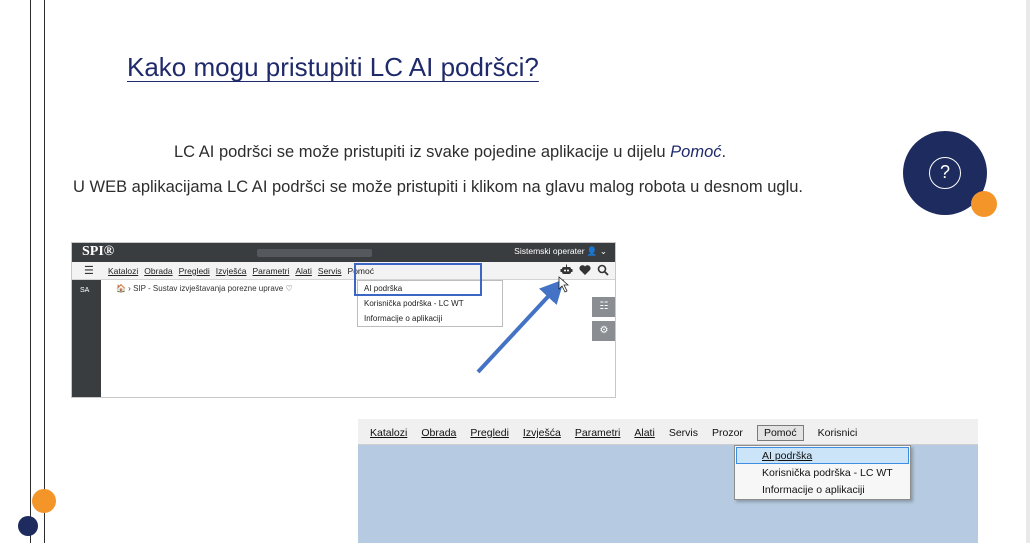 This screenshot has width=1030, height=543. What do you see at coordinates (314, 253) in the screenshot?
I see `blurred-title` at bounding box center [314, 253].